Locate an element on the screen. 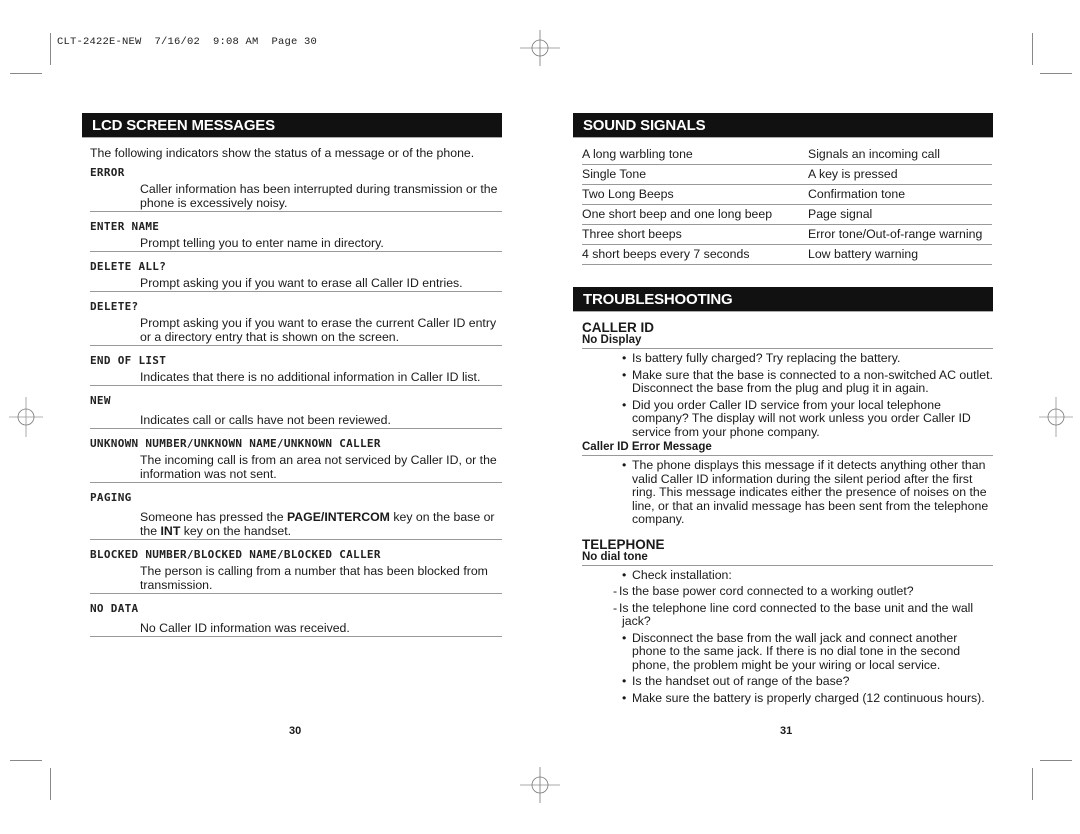 Image resolution: width=1080 pixels, height=834 pixels. list-item-text: Check installation: is located at coordinates (682, 574).